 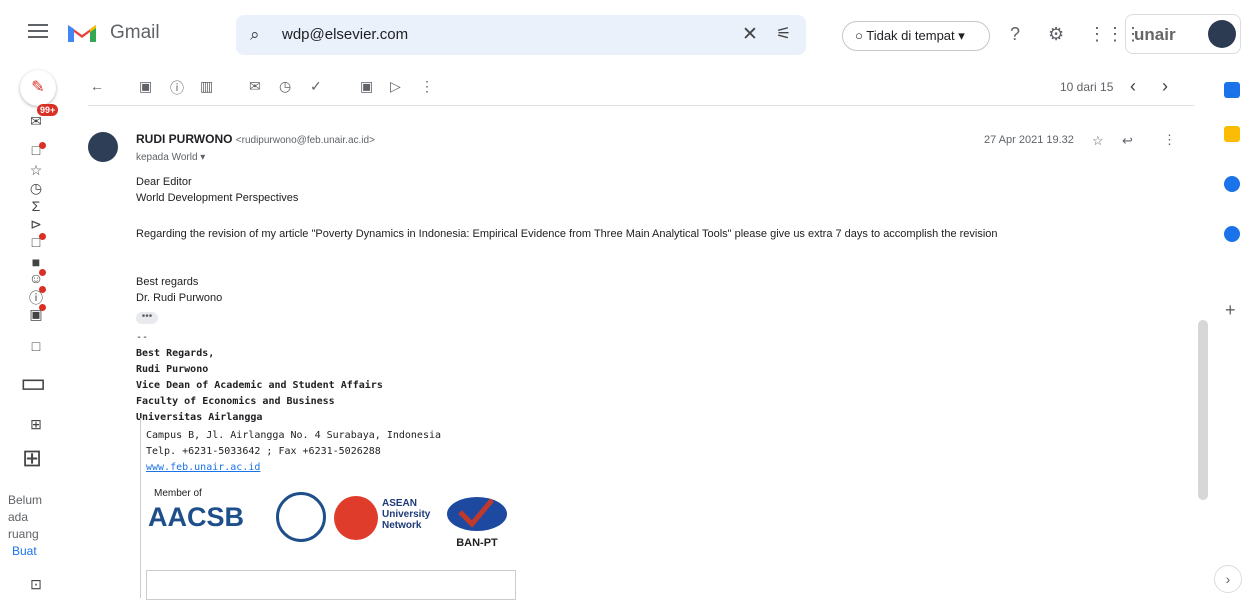 What do you see at coordinates (24, 551) in the screenshot?
I see `create-room-link: Buat` at bounding box center [24, 551].